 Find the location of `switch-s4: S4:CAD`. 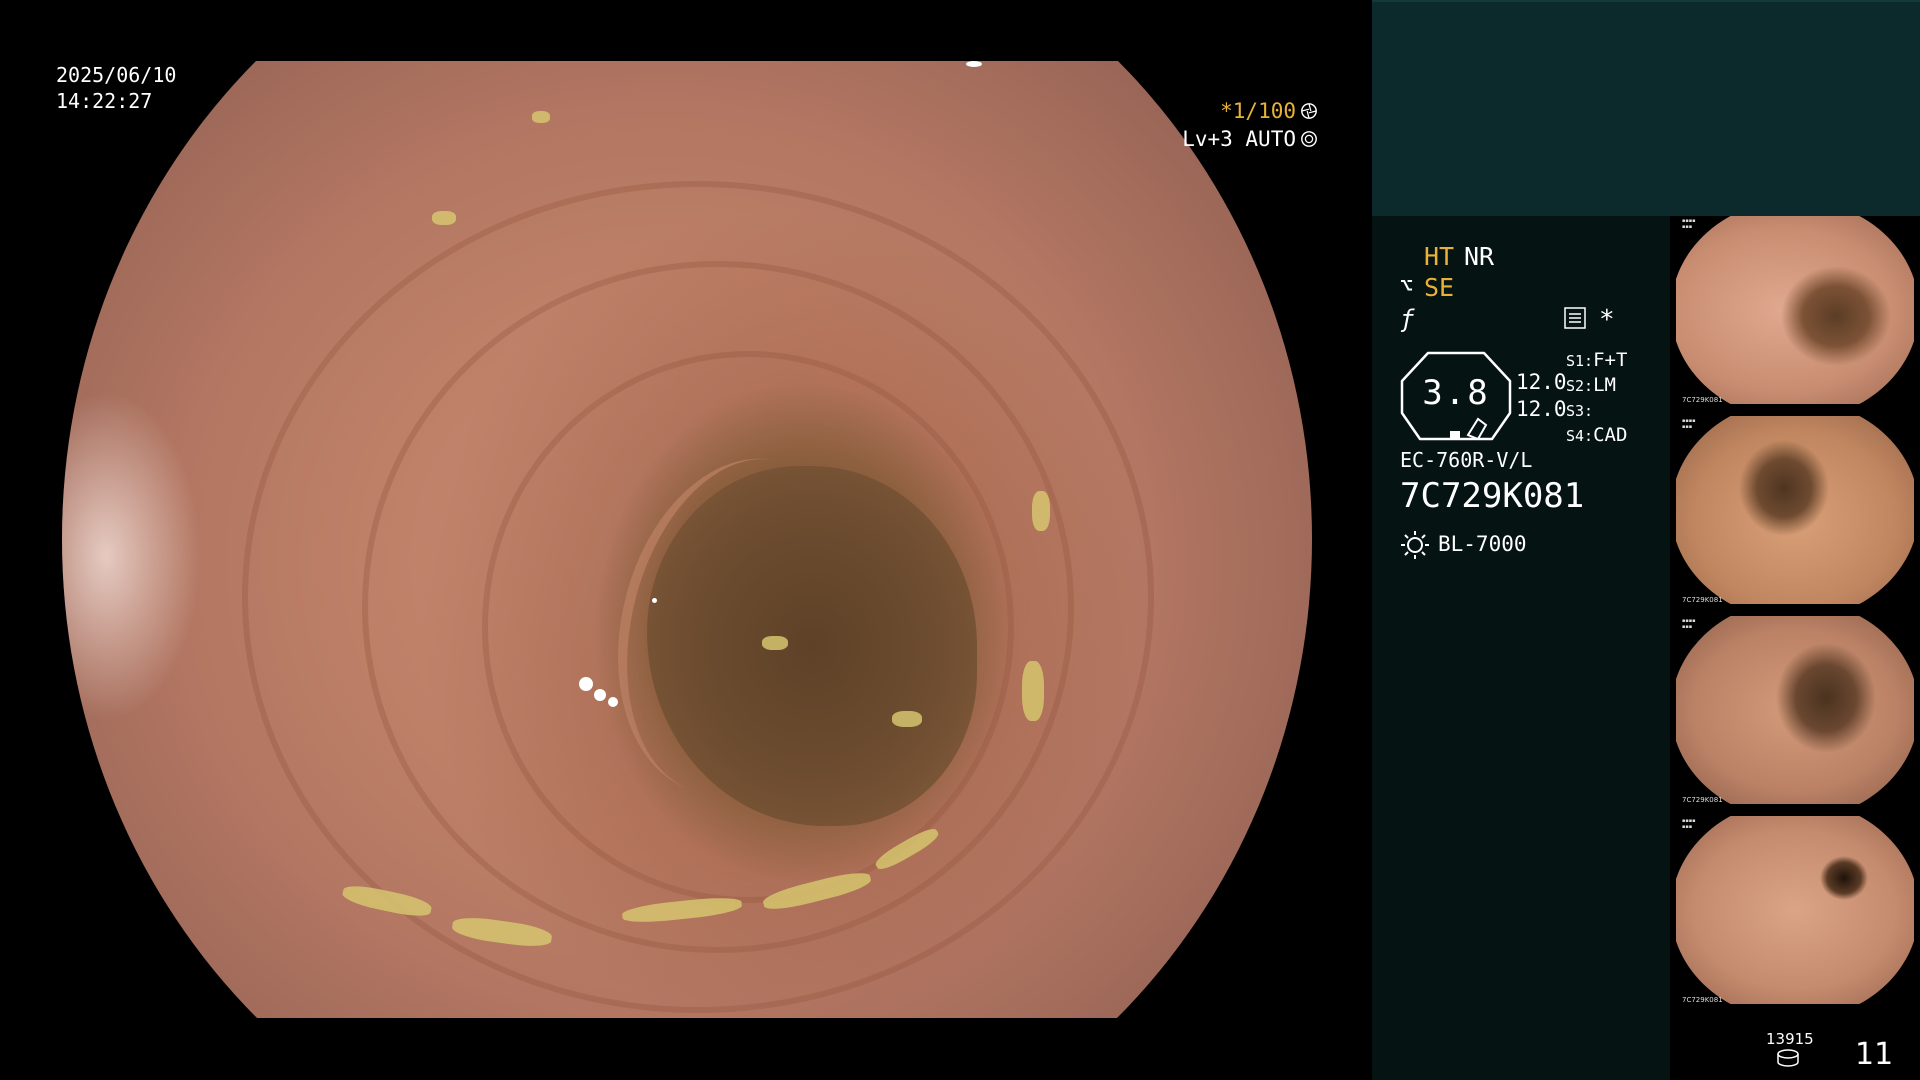

switch-s4: S4:CAD is located at coordinates (1596, 435).